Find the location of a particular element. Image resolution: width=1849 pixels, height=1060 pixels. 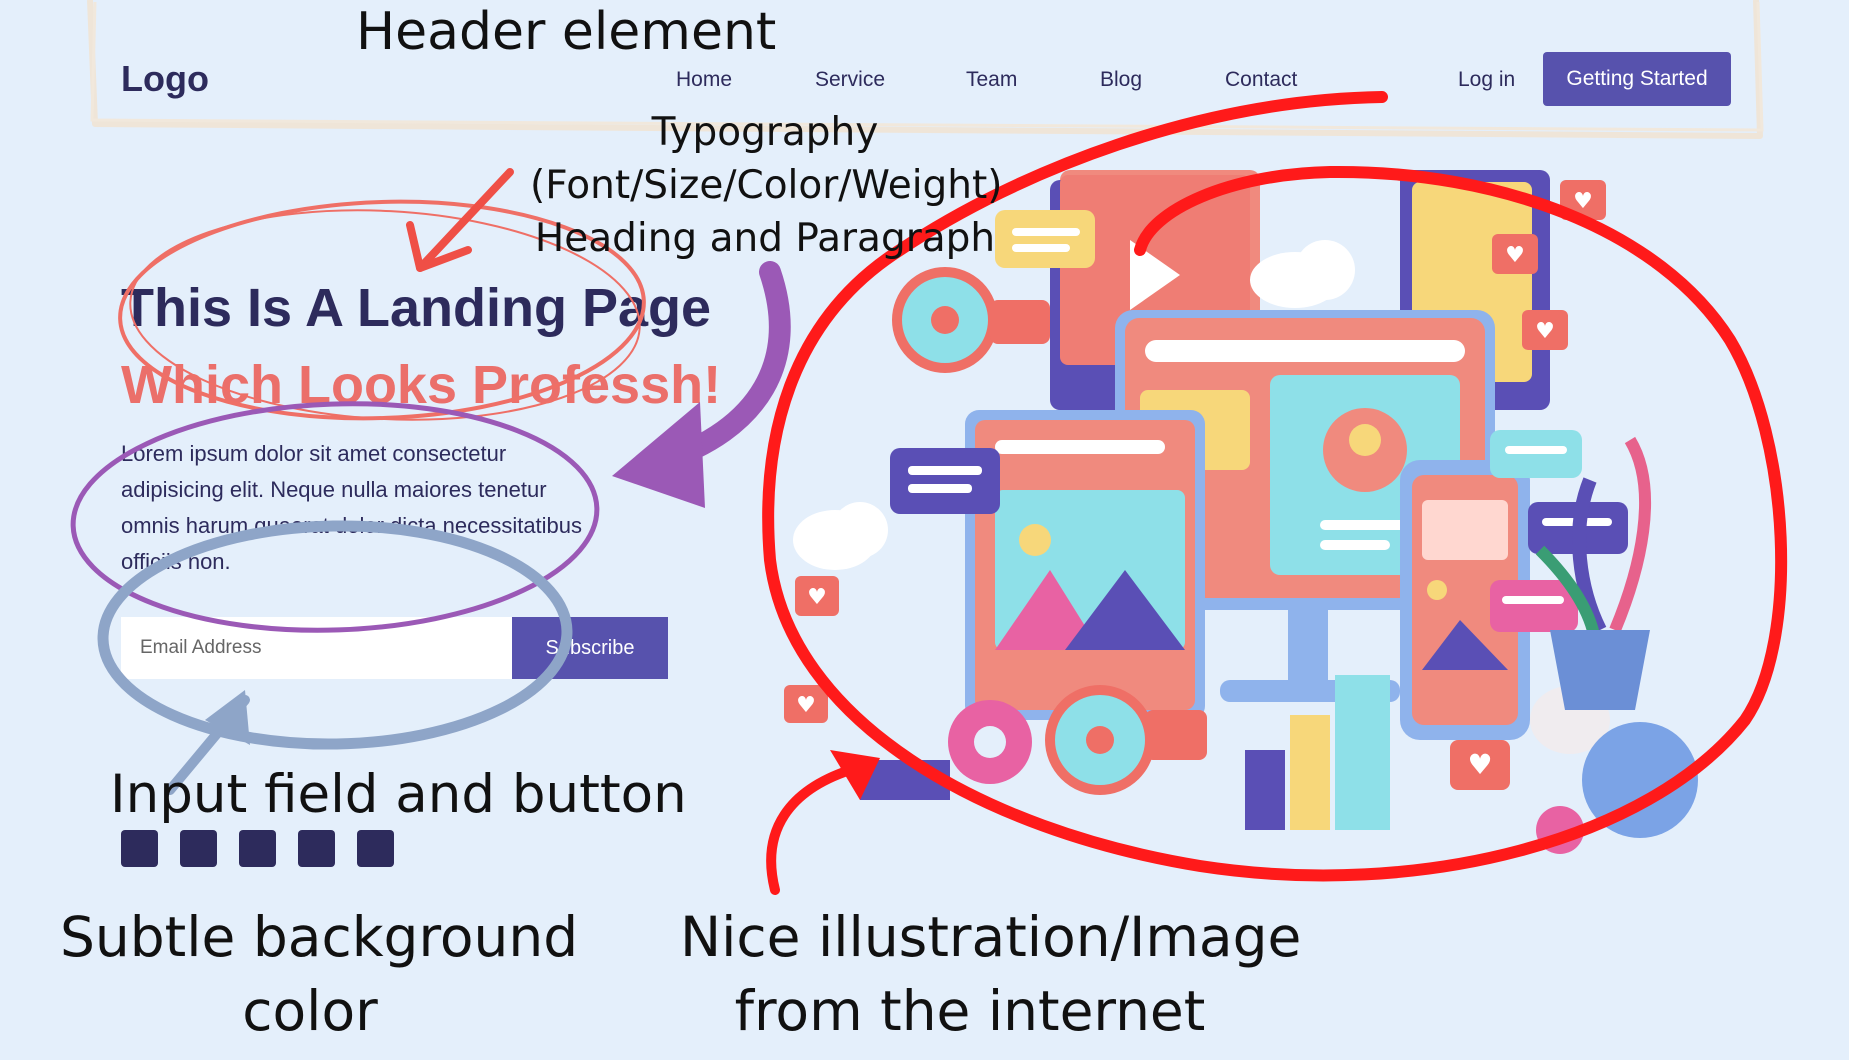

annotation-image-line: from the internet is located at coordinates (970, 1011).